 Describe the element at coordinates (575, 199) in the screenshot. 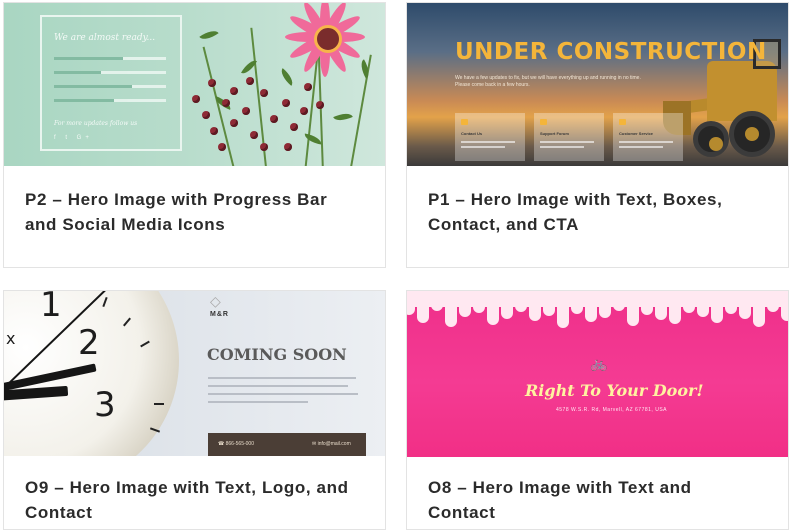

I see `title-line: P1 – Hero Image with Text, Boxes,` at that location.